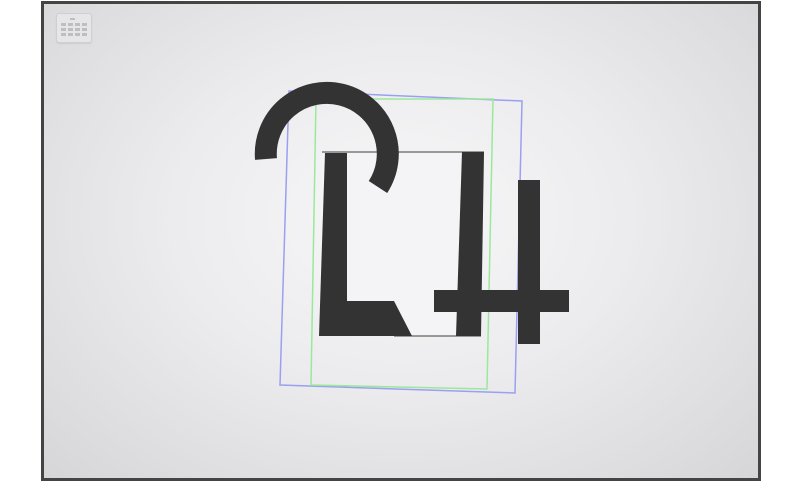  Describe the element at coordinates (501, 301) in the screenshot. I see `piece-four-crossbar` at that location.